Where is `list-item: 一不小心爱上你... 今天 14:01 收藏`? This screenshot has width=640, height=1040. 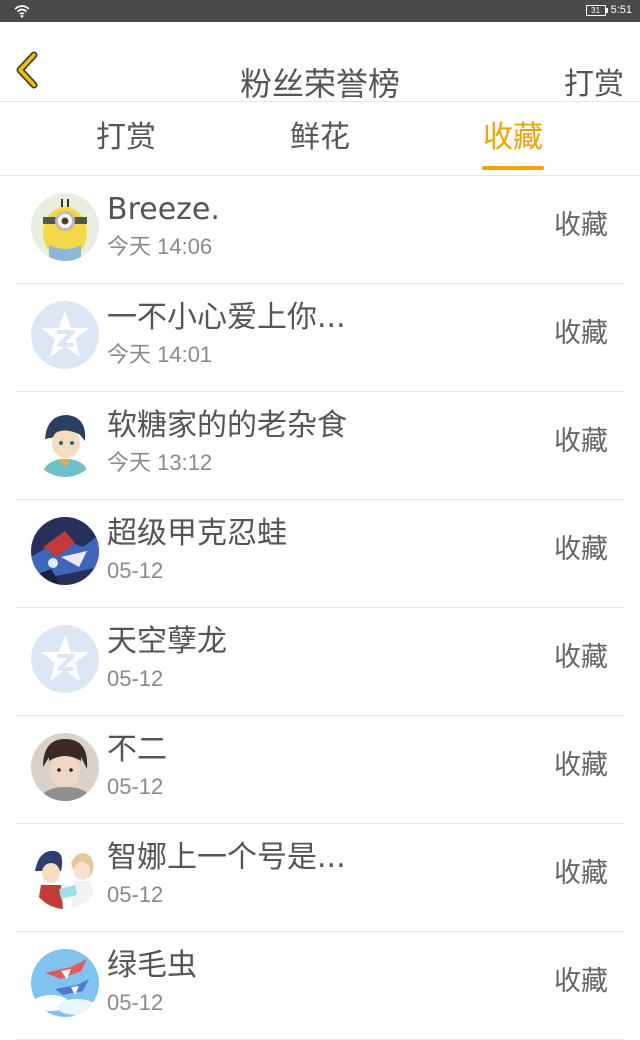
list-item: 一不小心爱上你... 今天 14:01 收藏 is located at coordinates (320, 338).